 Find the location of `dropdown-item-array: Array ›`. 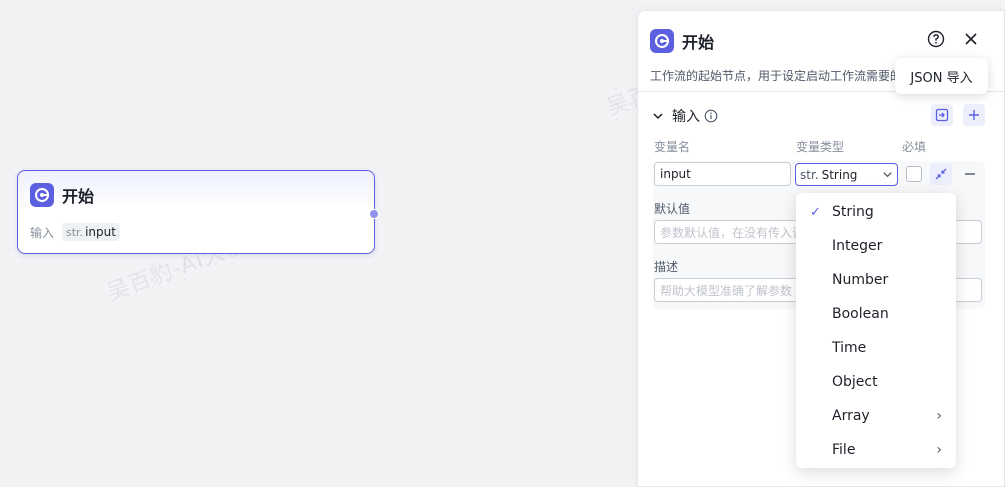

dropdown-item-array: Array › is located at coordinates (876, 416).